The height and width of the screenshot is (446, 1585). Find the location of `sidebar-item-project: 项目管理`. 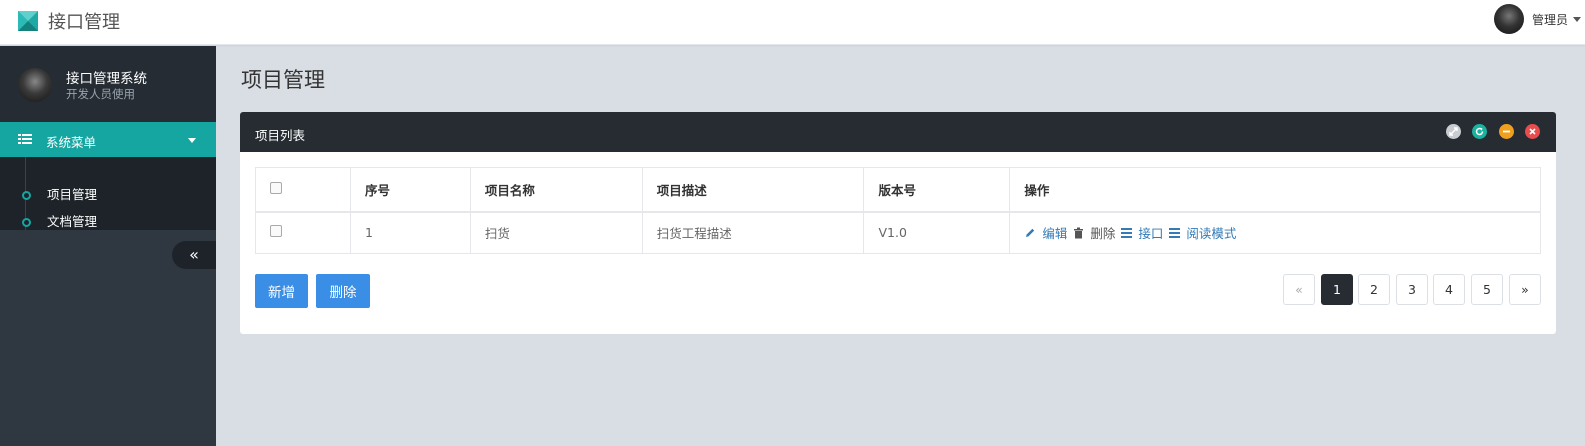

sidebar-item-project: 项目管理 is located at coordinates (108, 192).